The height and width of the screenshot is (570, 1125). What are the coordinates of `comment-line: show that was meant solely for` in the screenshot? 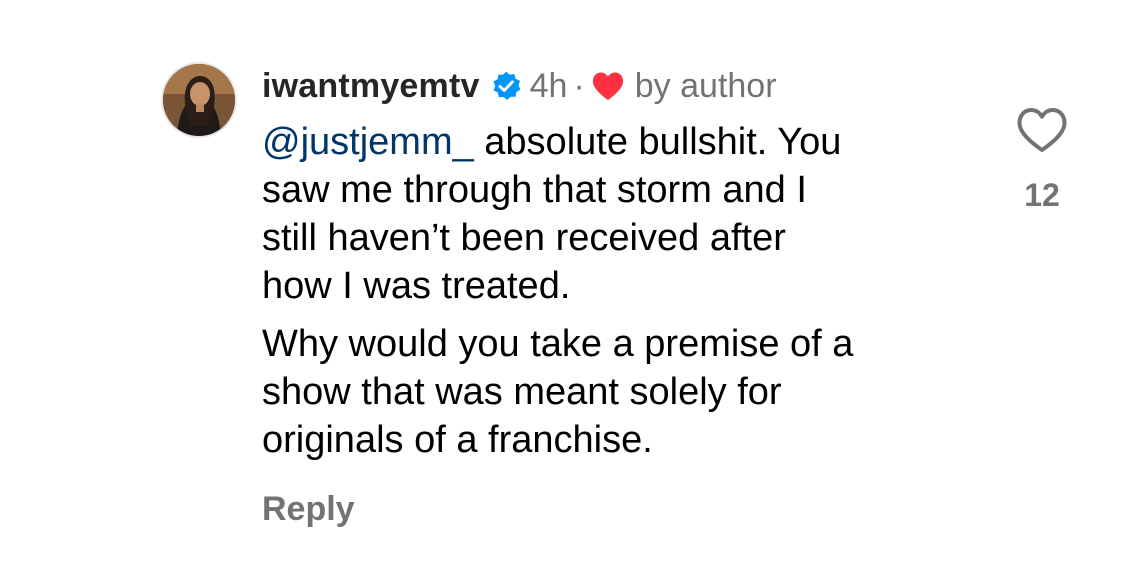 It's located at (522, 392).